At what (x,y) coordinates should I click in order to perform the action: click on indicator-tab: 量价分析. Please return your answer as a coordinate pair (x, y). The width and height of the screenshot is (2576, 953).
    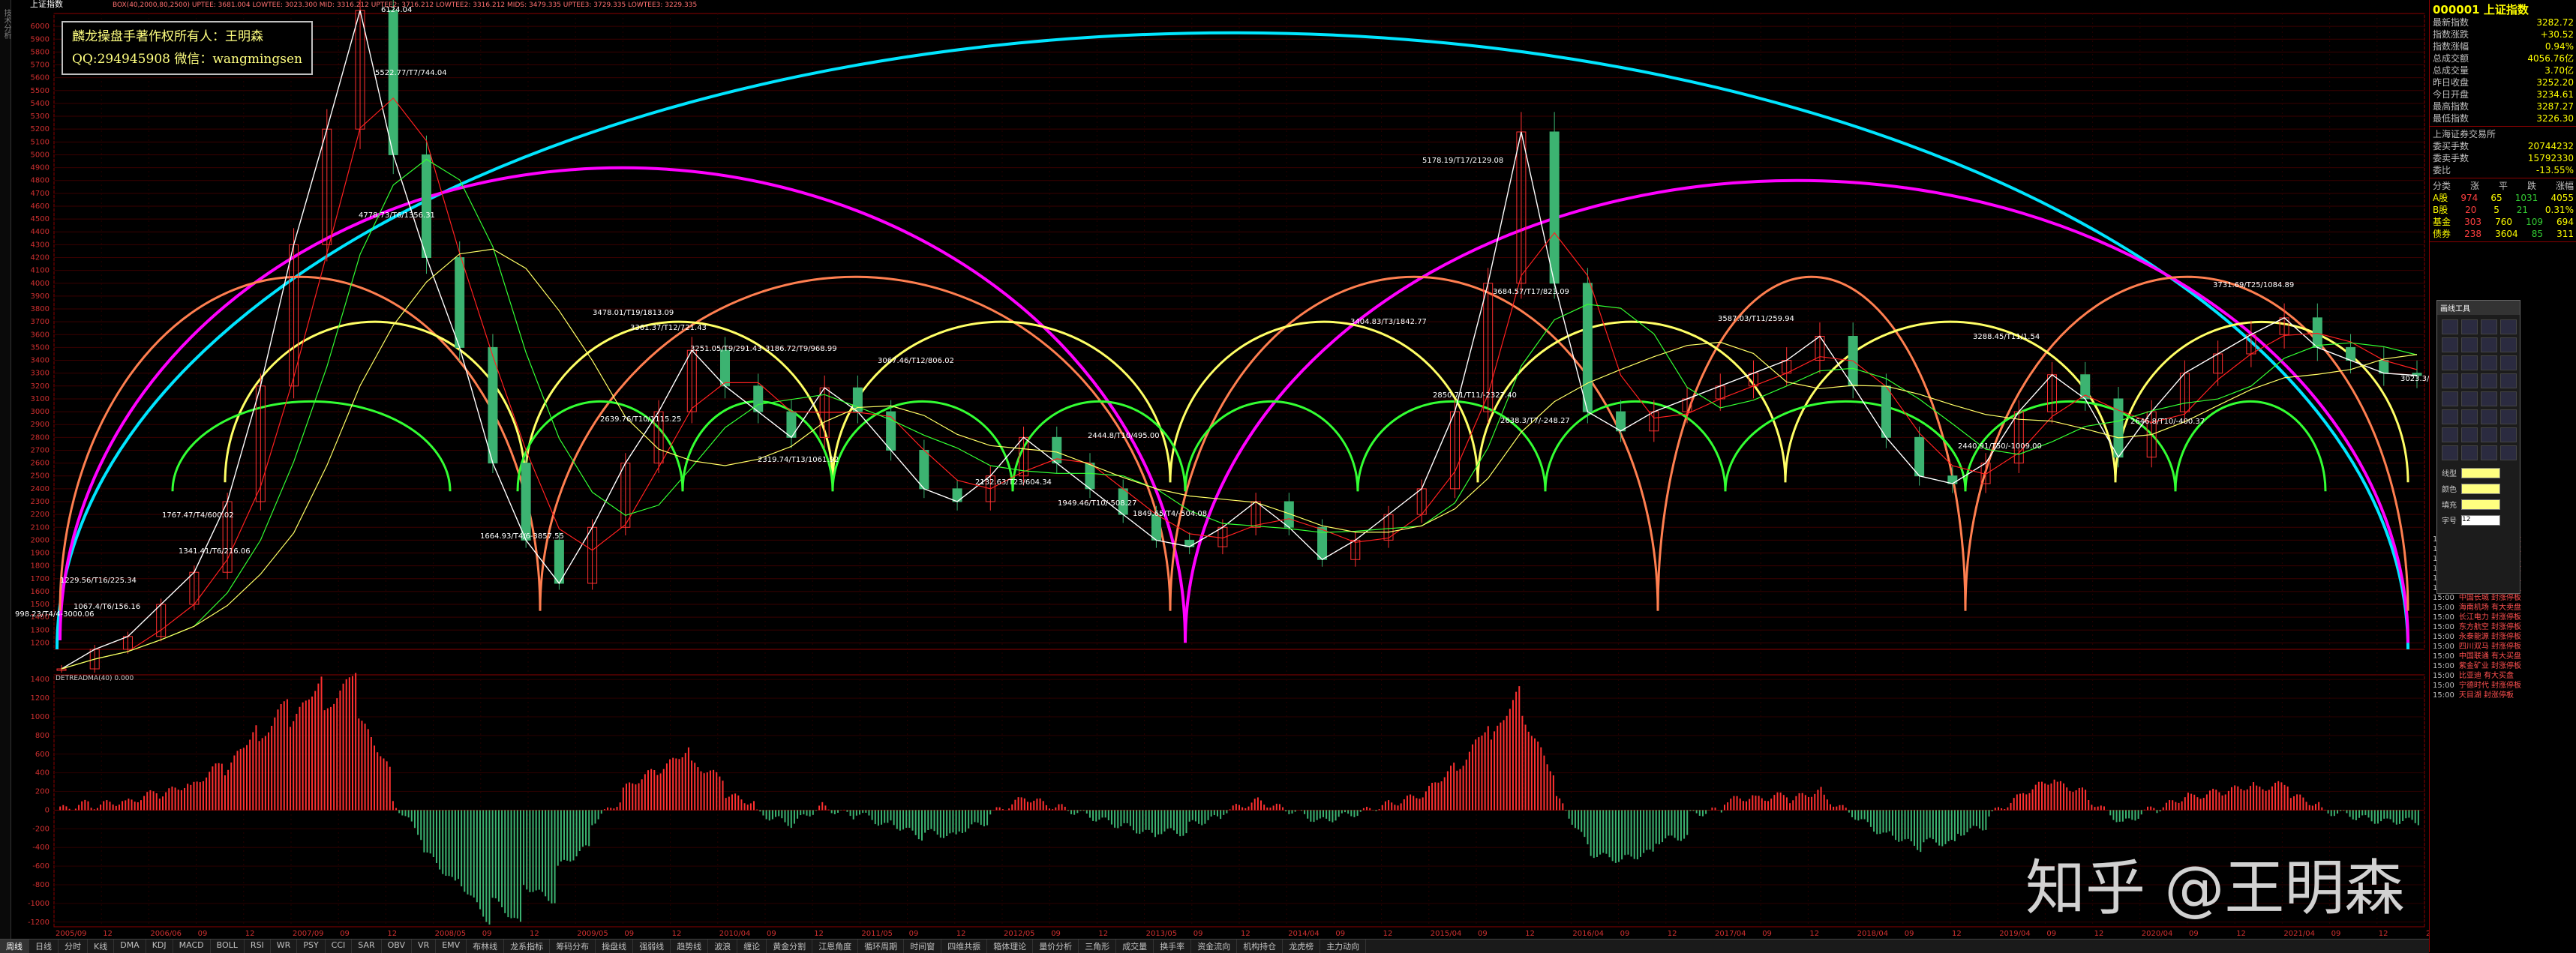
    Looking at the image, I should click on (1056, 946).